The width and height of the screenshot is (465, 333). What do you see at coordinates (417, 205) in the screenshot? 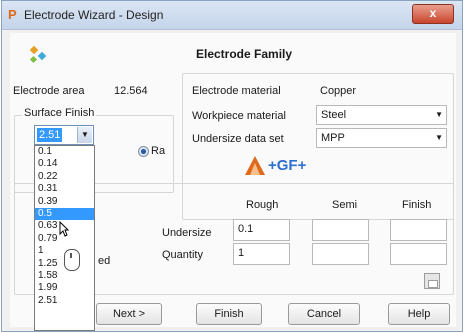
I see `column-finish: Finish` at bounding box center [417, 205].